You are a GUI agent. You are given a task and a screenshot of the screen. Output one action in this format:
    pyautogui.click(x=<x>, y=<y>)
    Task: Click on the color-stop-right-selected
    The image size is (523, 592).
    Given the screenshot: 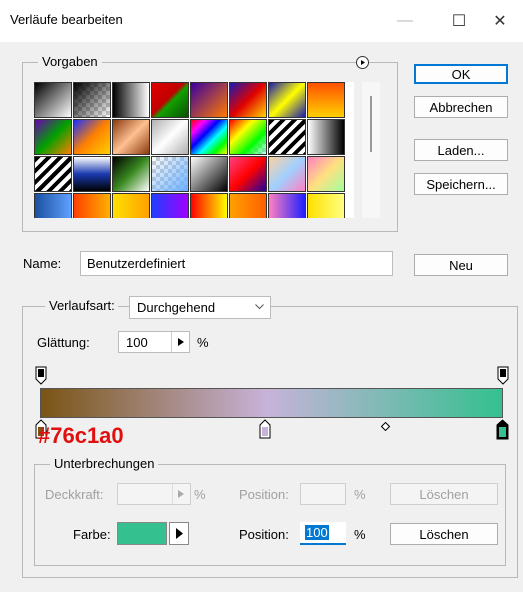 What is the action you would take?
    pyautogui.click(x=502, y=429)
    